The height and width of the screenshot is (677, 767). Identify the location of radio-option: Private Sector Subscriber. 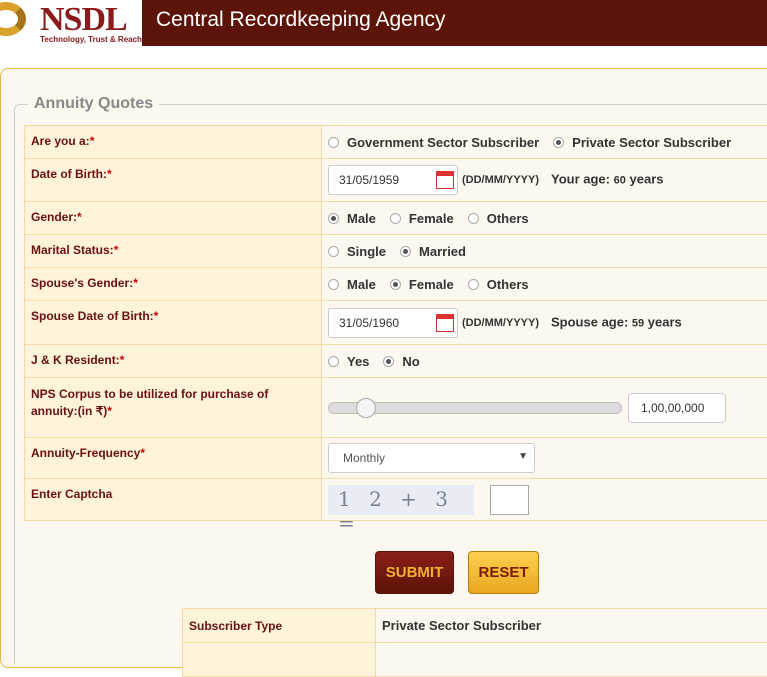
(642, 142).